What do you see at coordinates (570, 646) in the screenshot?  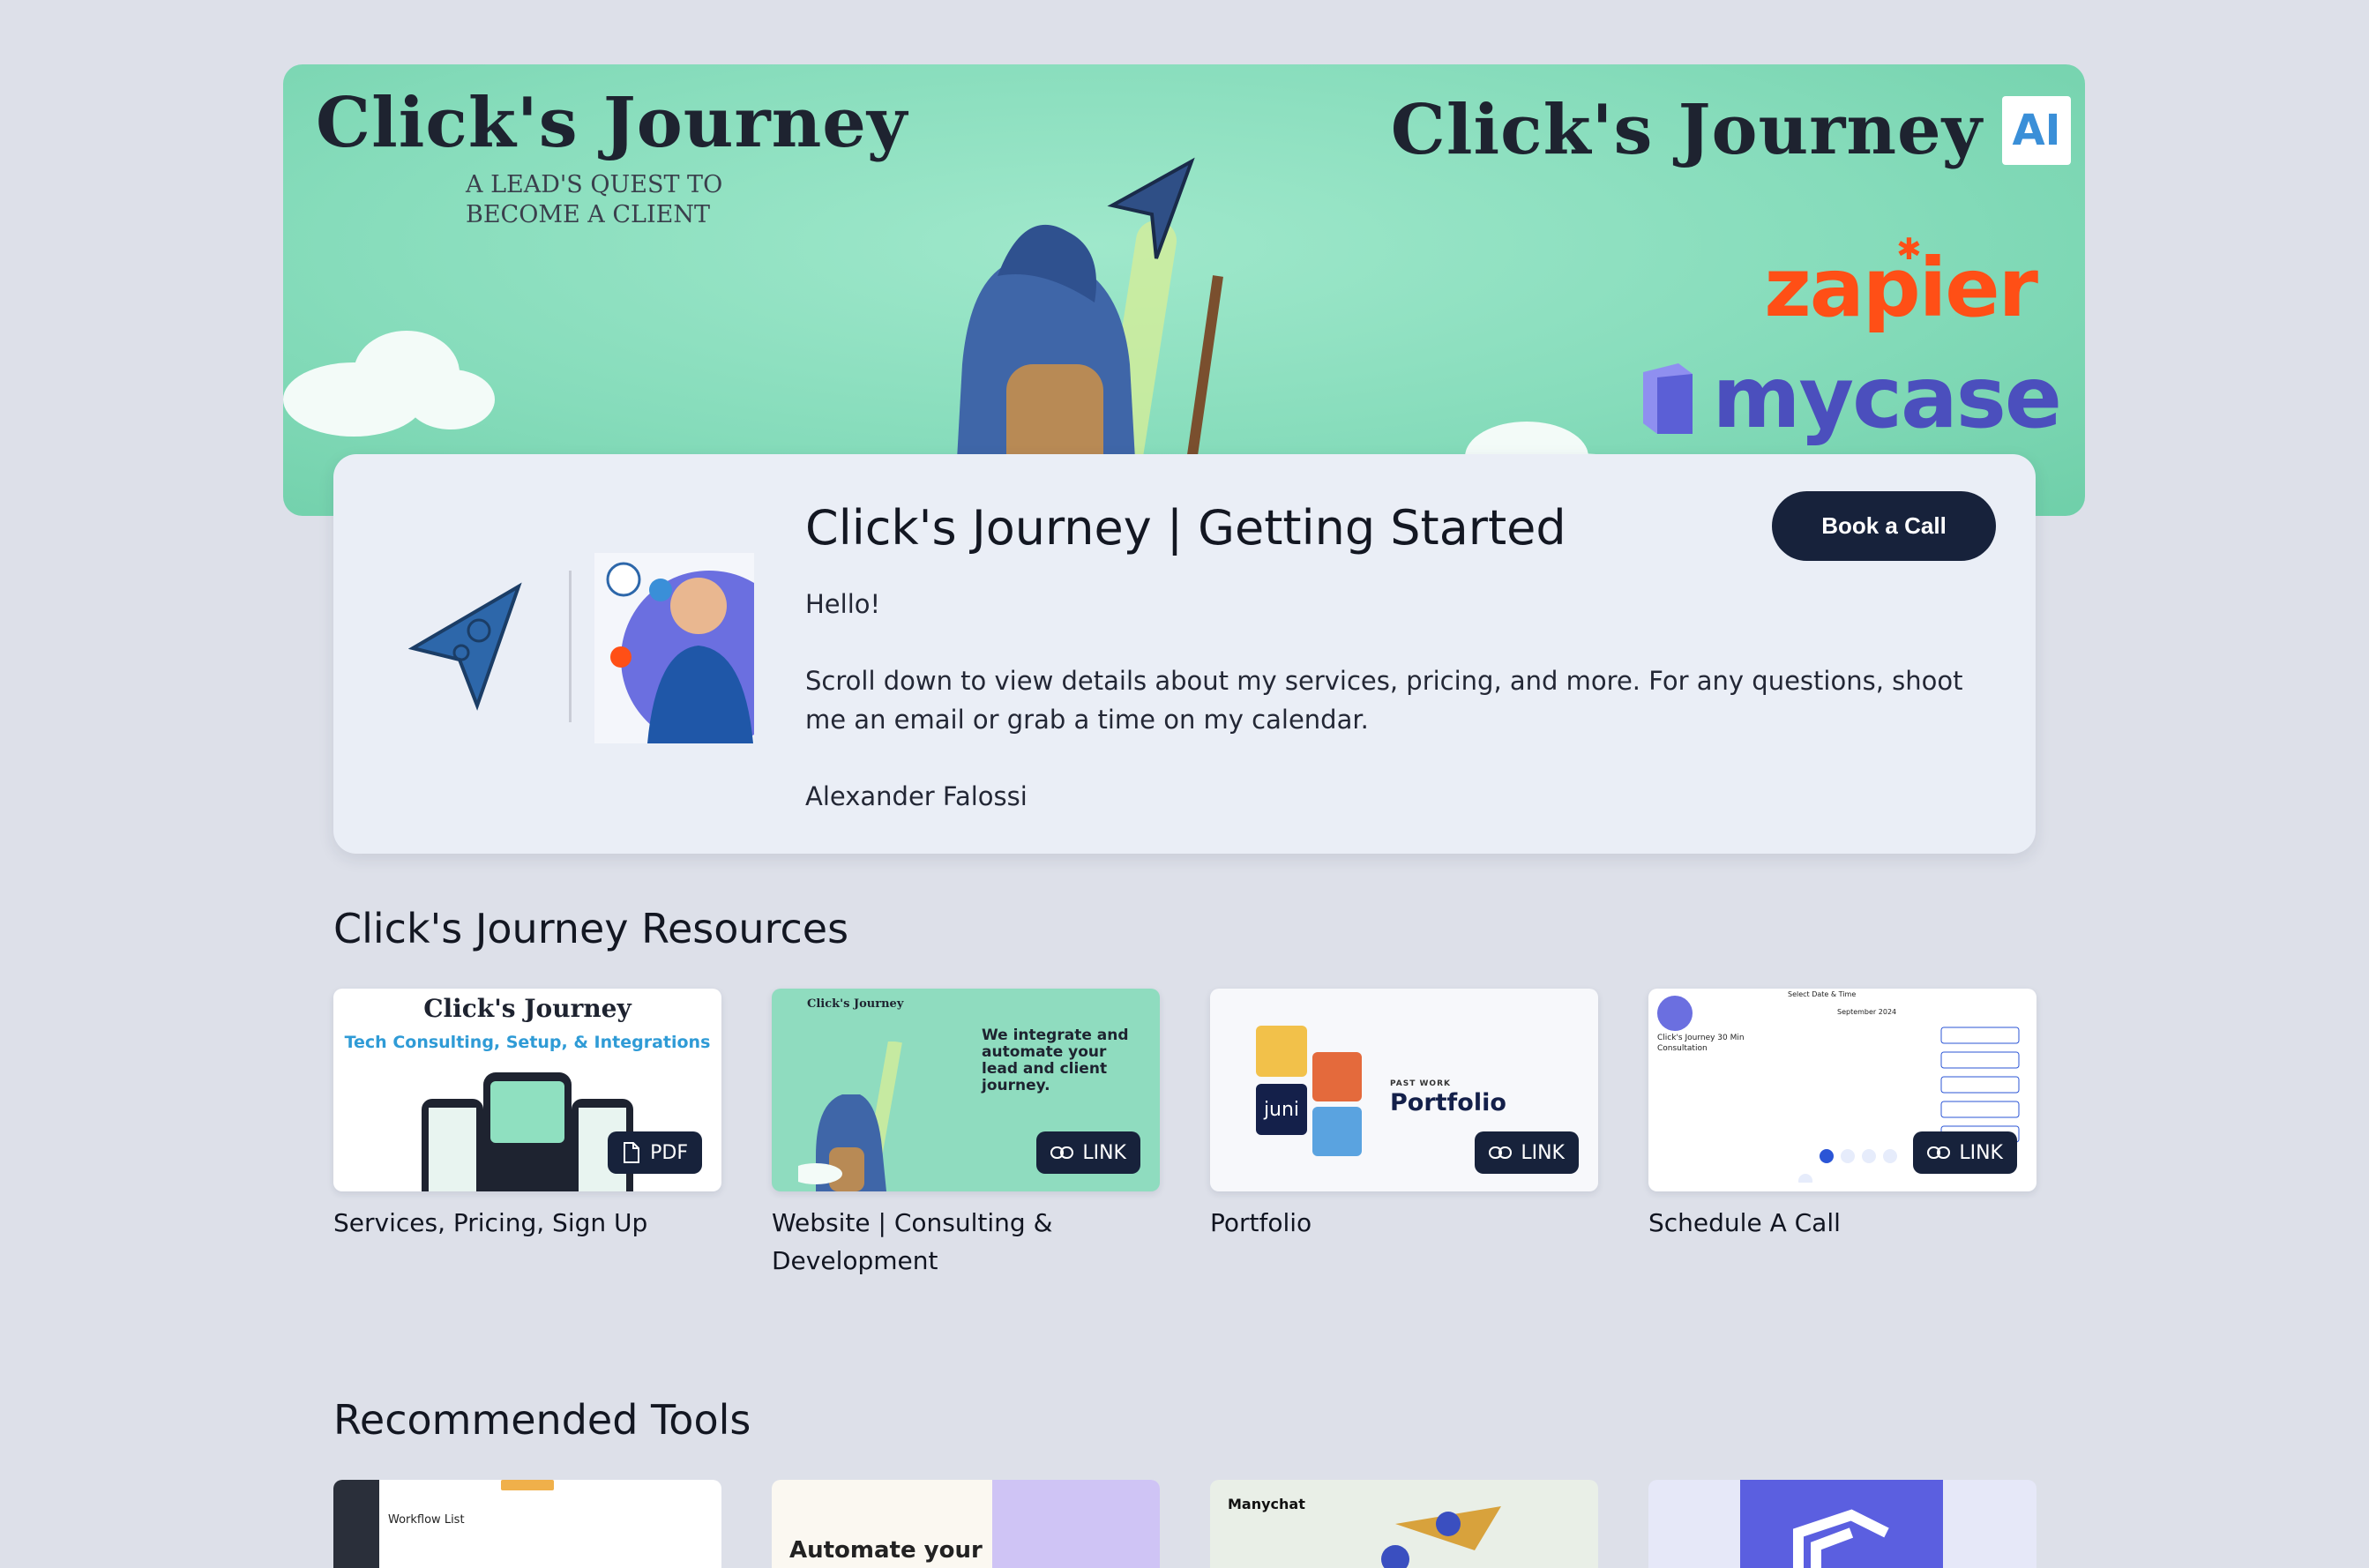 I see `vertical-divider` at bounding box center [570, 646].